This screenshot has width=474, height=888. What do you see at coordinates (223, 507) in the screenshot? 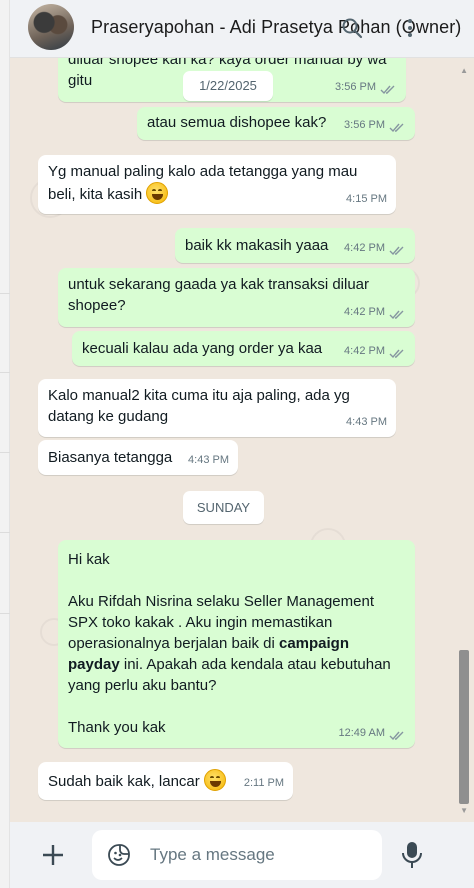
I see `date-separator: SUNDAY` at bounding box center [223, 507].